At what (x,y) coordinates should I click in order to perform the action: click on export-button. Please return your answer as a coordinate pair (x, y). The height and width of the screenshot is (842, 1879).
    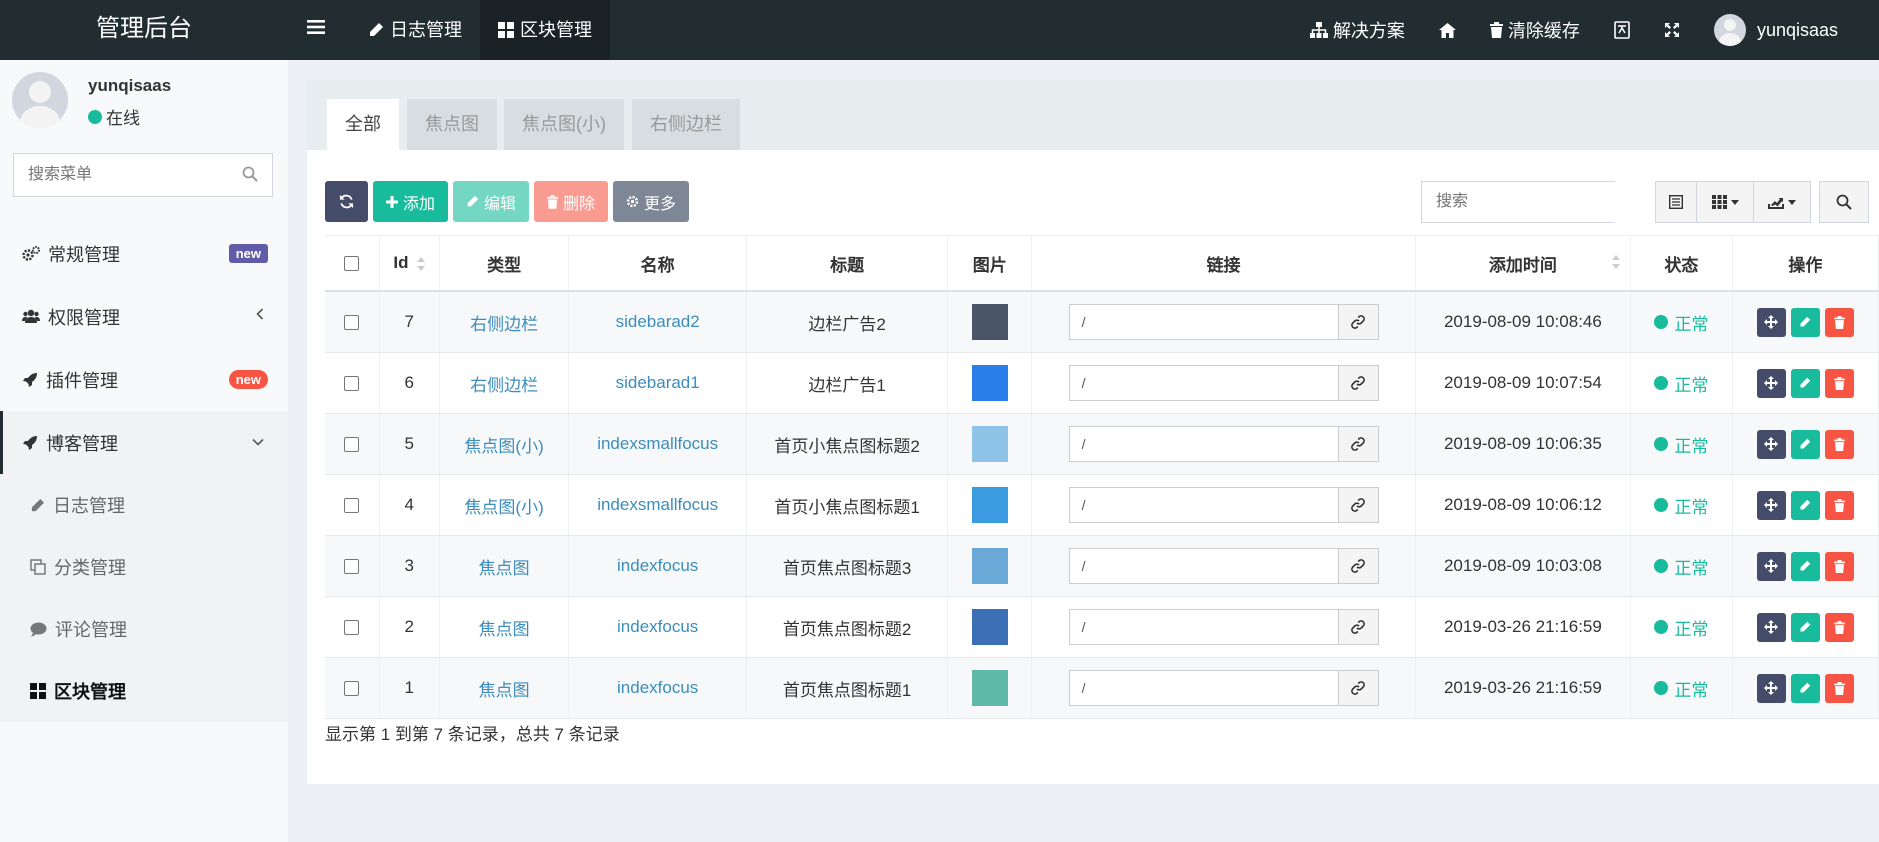
    Looking at the image, I should click on (1782, 202).